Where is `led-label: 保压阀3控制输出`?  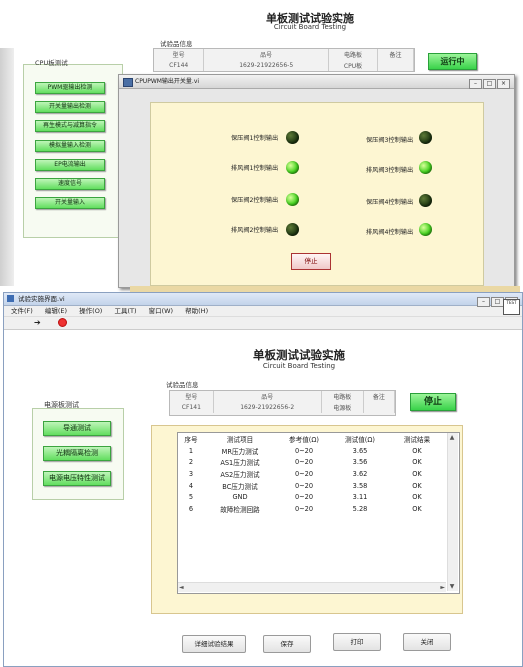
led-label: 保压阀3控制输出 is located at coordinates (390, 140).